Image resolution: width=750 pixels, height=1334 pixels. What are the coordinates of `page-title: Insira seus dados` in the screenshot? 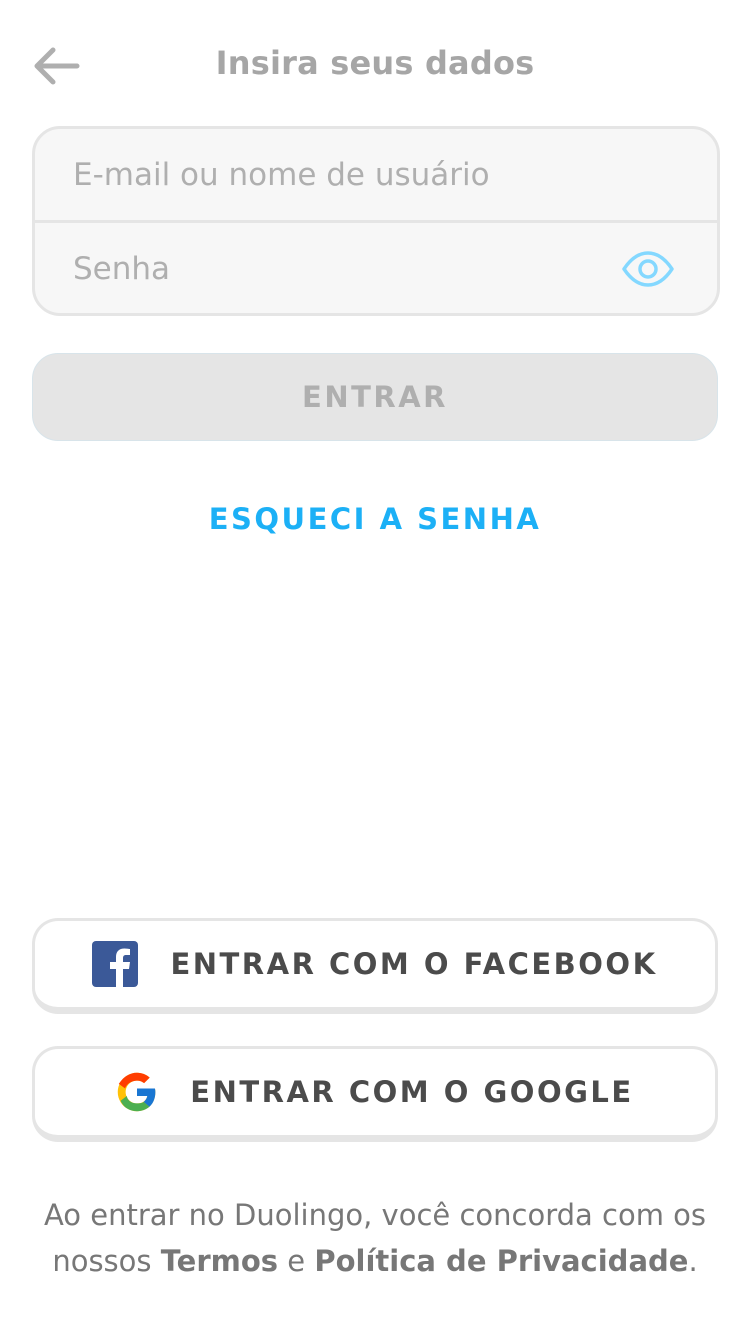 It's located at (375, 63).